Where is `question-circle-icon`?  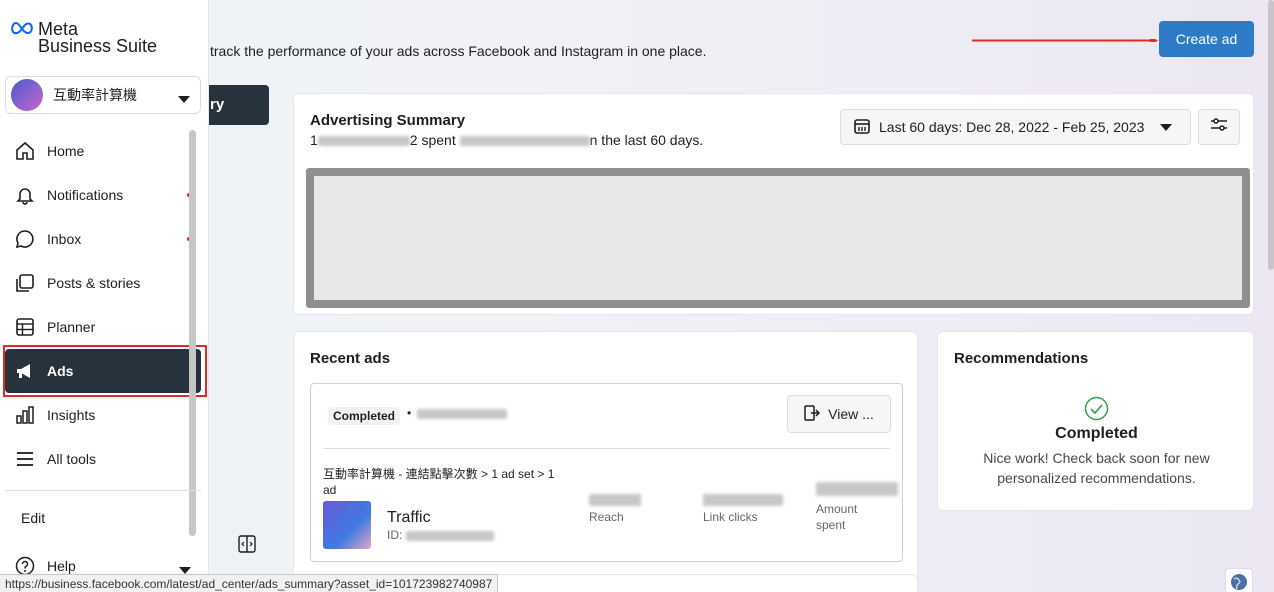
question-circle-icon is located at coordinates (25, 566).